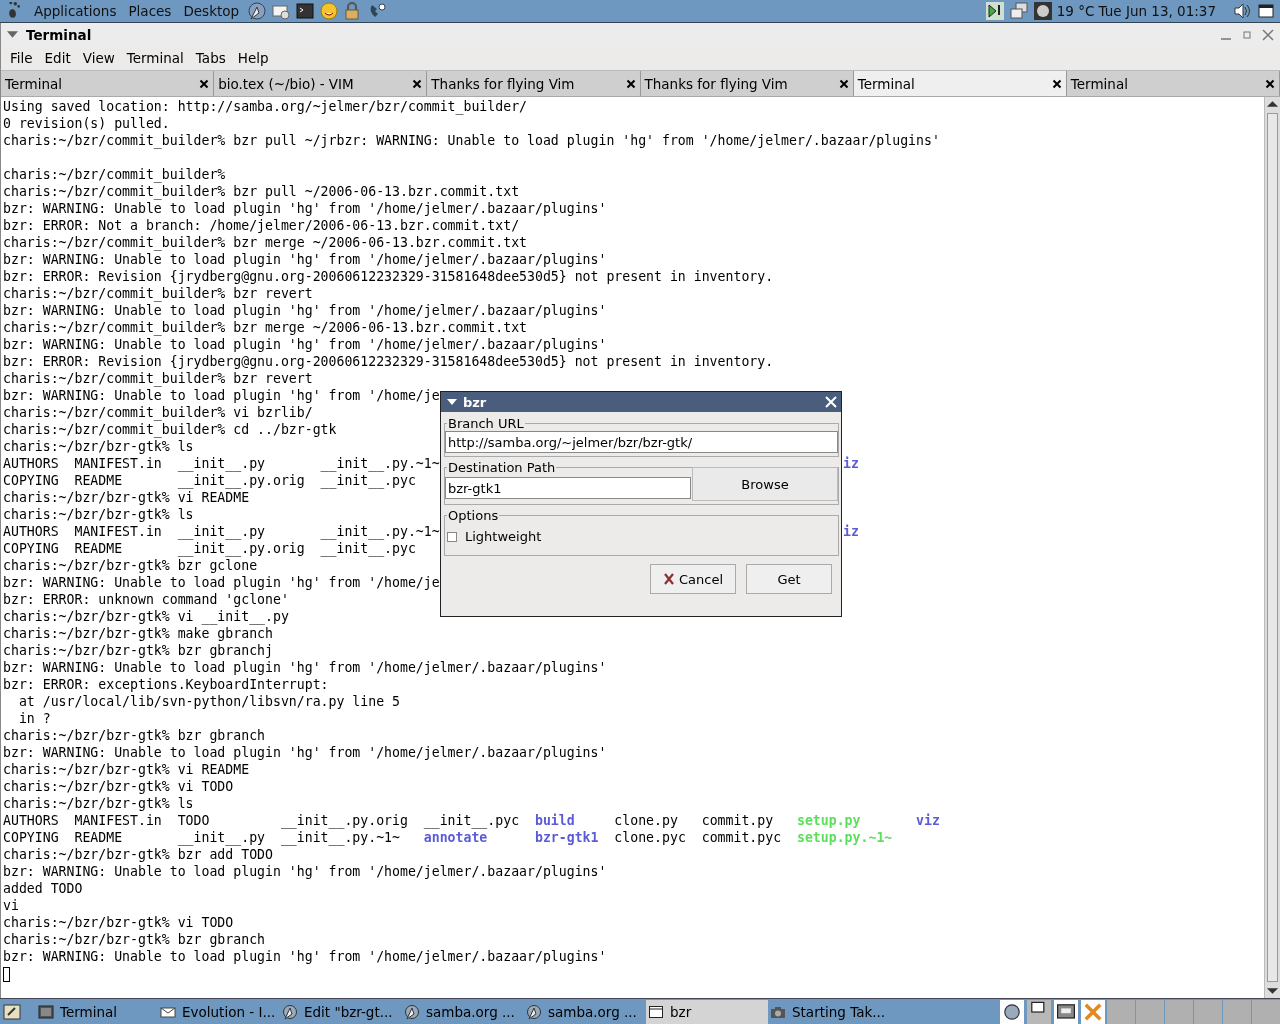  I want to click on tab: bio.tex (~/bio) - VIM, so click(321, 83).